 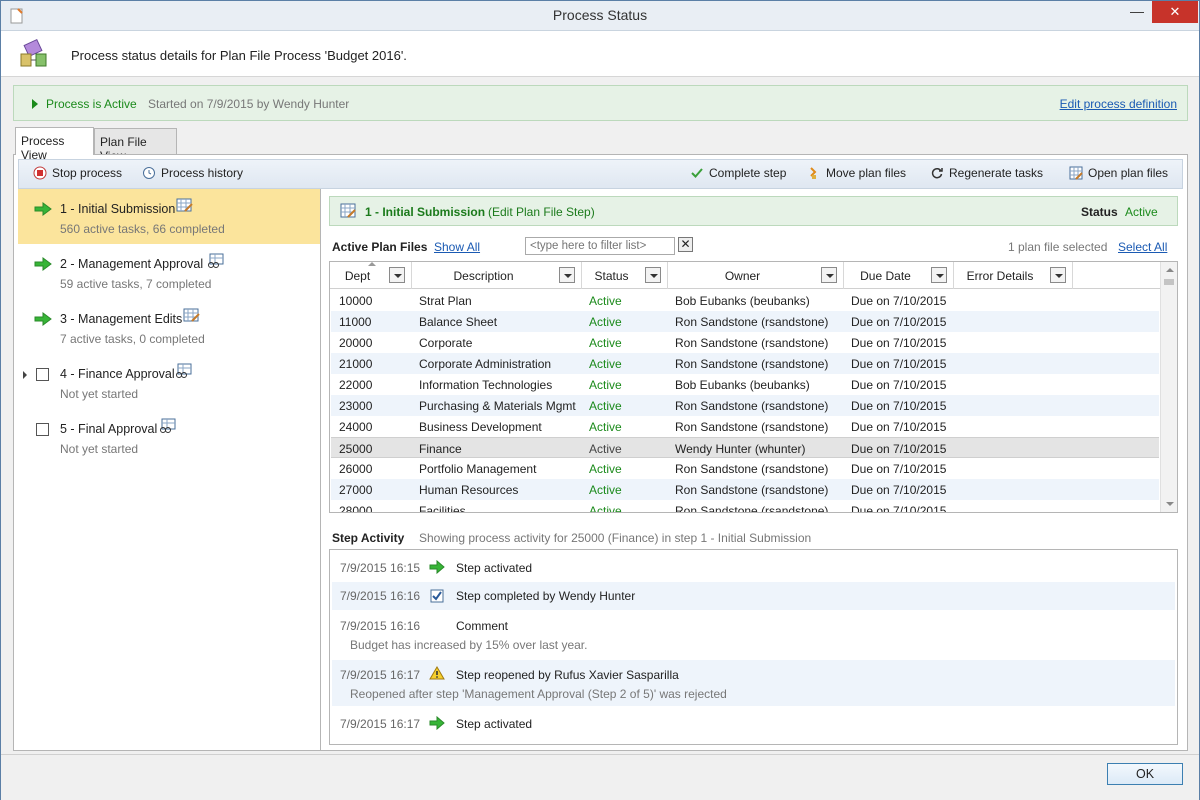 I want to click on open-plan-files-button: Open plan files, so click(x=1118, y=173).